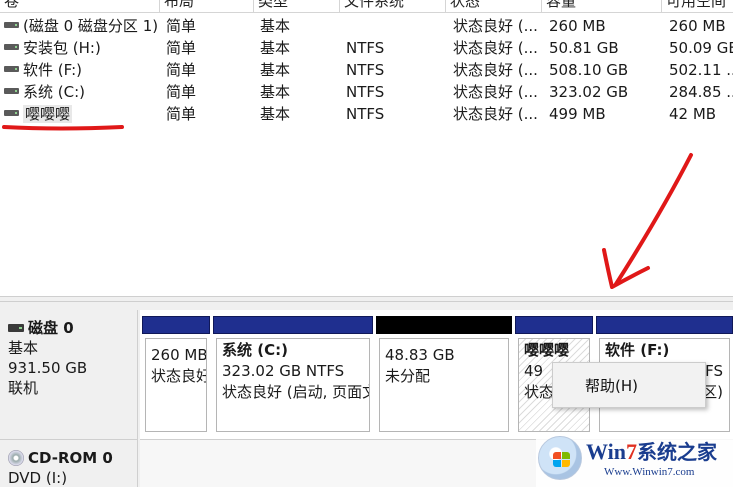 Image resolution: width=733 pixels, height=487 pixels. Describe the element at coordinates (90, 26) in the screenshot. I see `volume-name: (磁盘 0 磁盘分区 1)` at that location.